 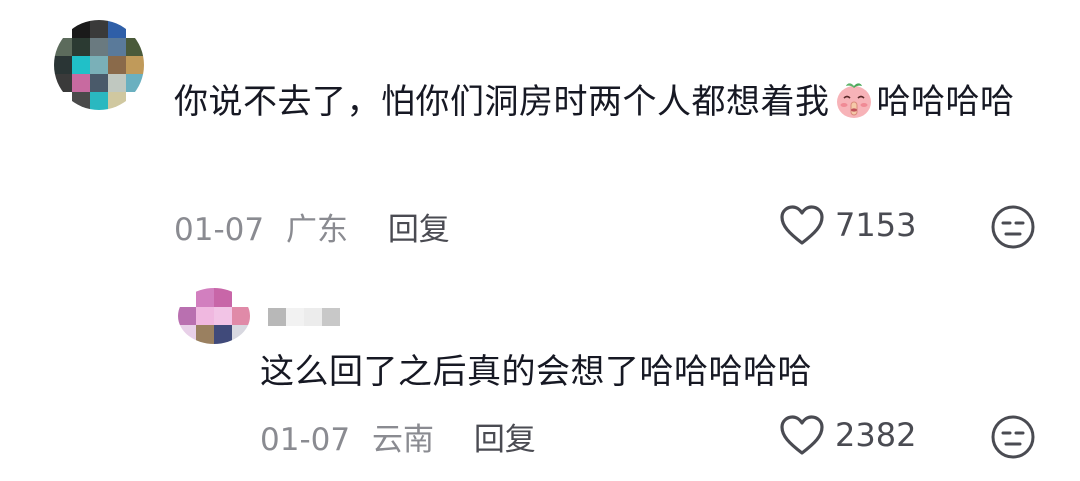 What do you see at coordinates (502, 102) in the screenshot?
I see `comment-text-part1: 你说不去了，怕你们洞房时两个人都想着我` at bounding box center [502, 102].